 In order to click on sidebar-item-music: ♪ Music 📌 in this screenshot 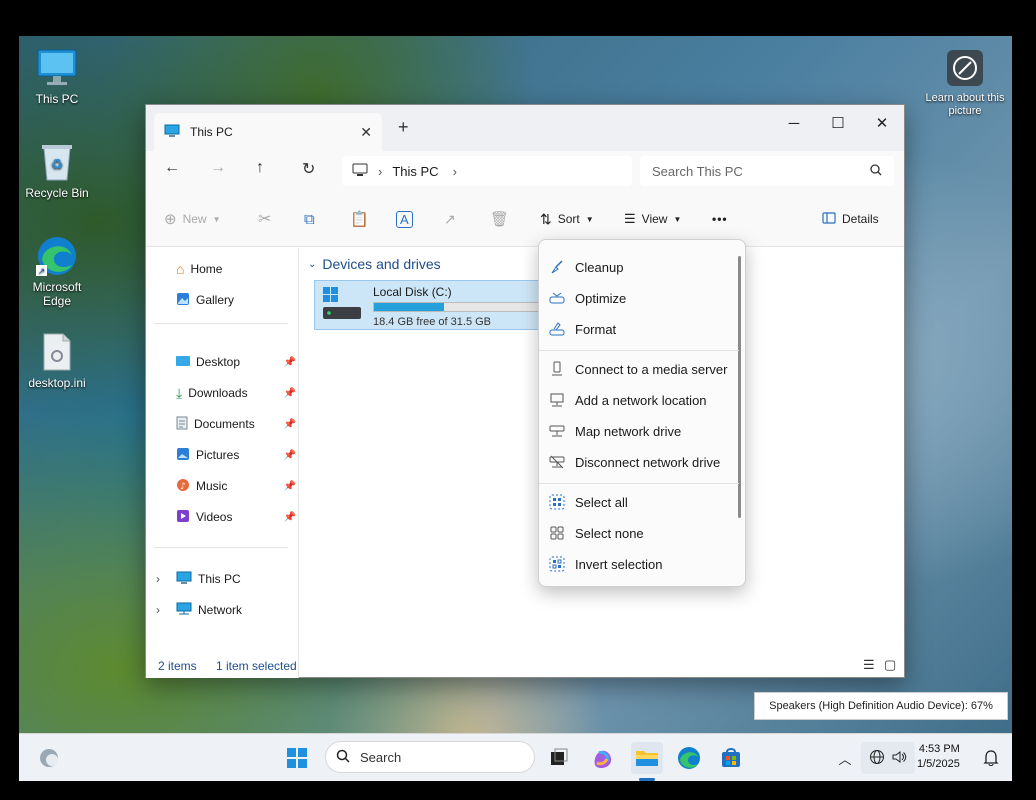, I will do `click(236, 486)`.